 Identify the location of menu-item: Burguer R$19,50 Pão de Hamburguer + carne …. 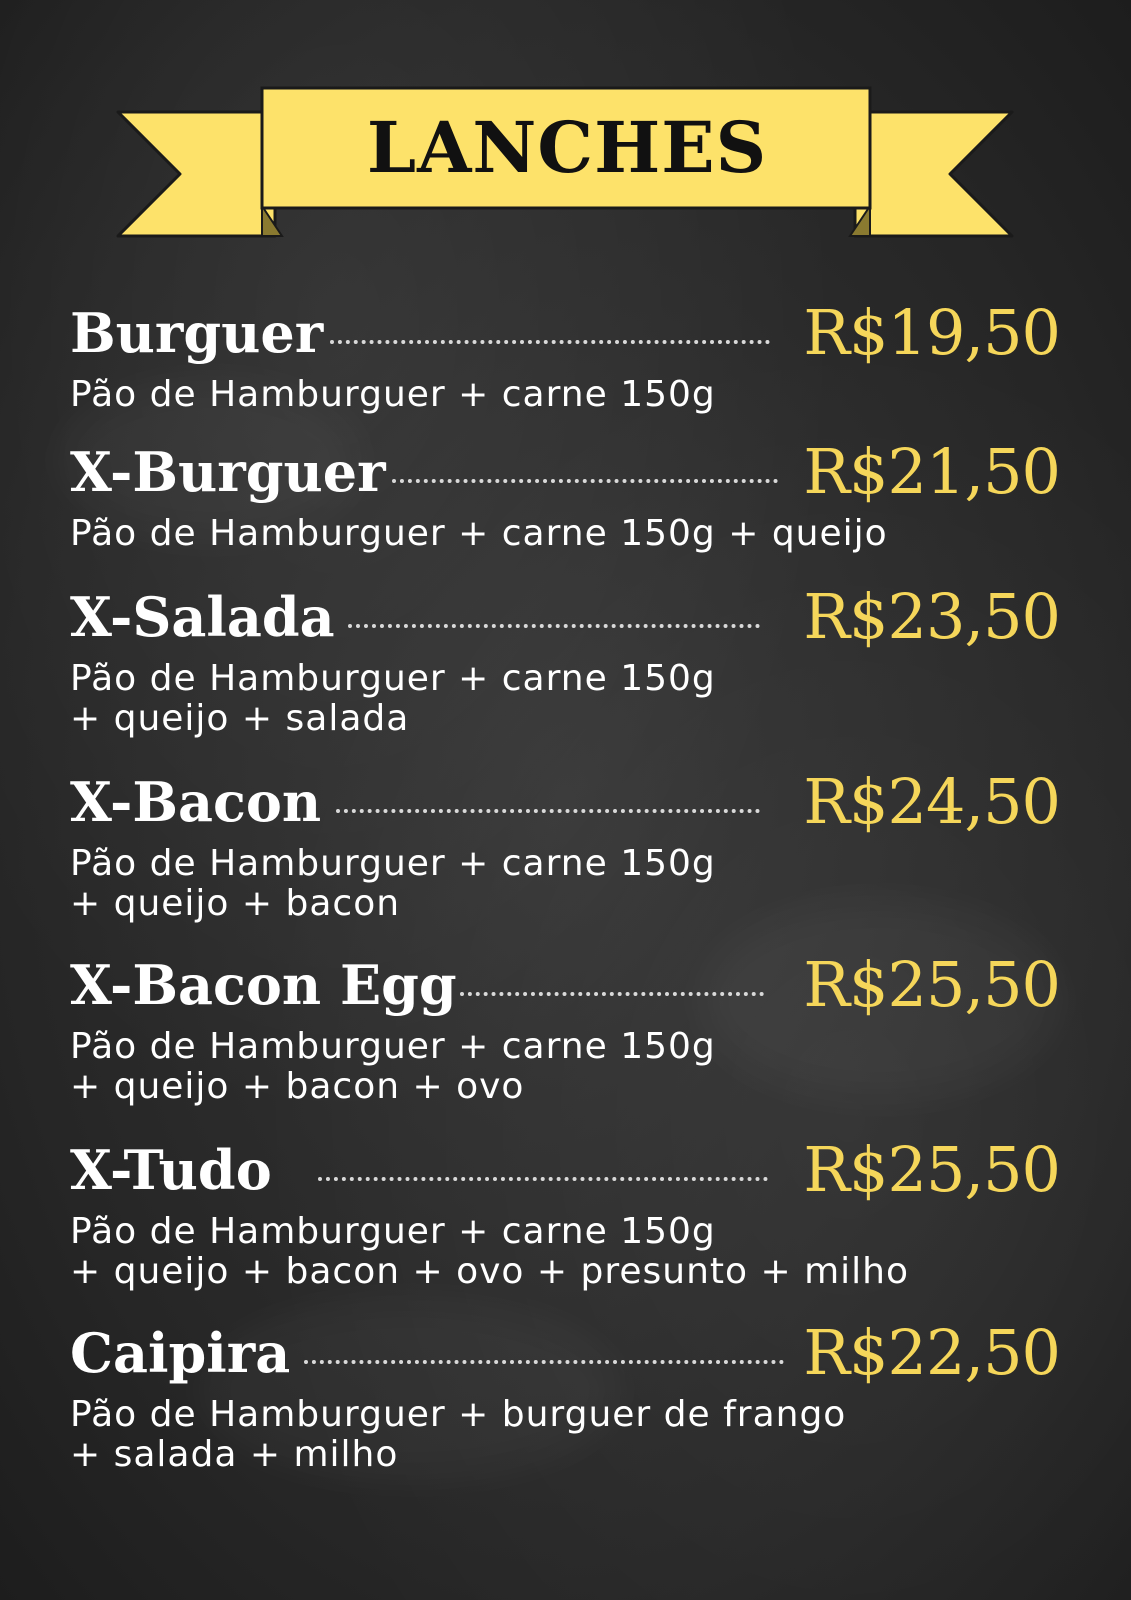
(565, 354).